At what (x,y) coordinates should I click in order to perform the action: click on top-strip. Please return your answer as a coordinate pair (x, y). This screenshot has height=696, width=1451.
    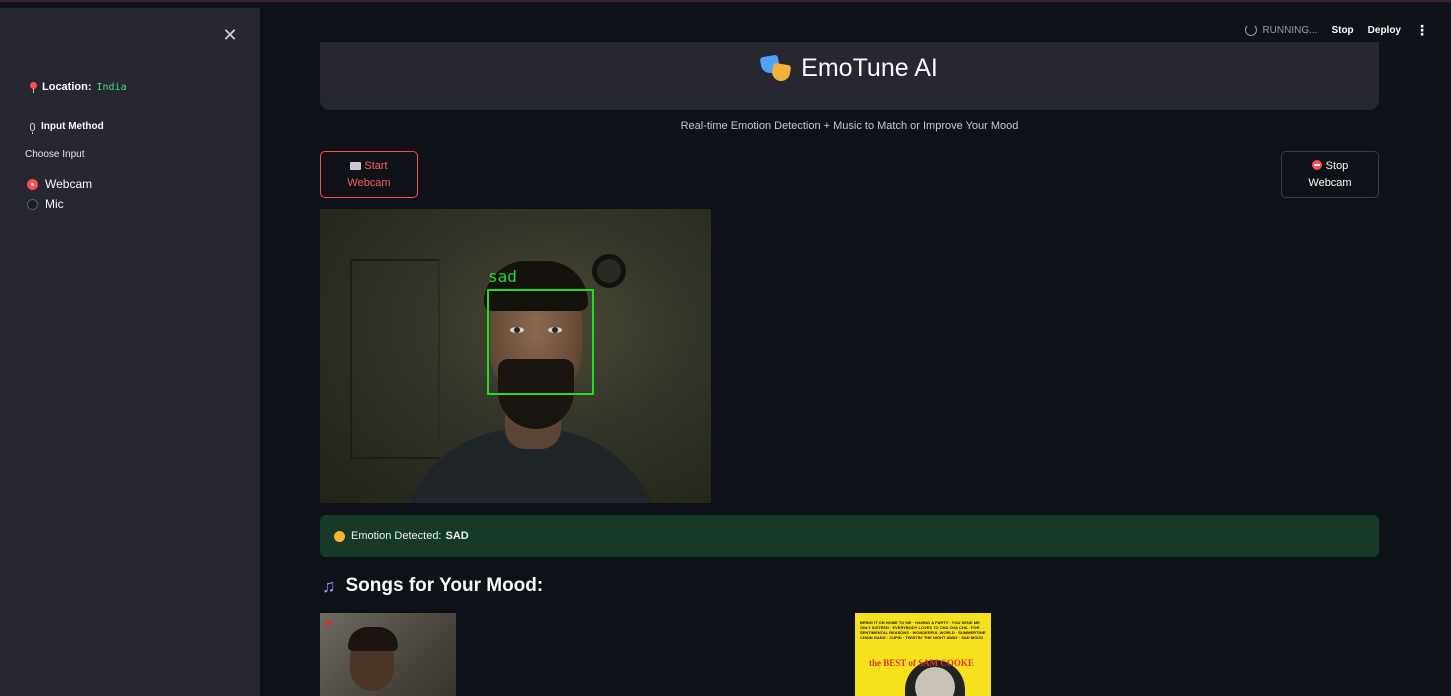
    Looking at the image, I should click on (725, 4).